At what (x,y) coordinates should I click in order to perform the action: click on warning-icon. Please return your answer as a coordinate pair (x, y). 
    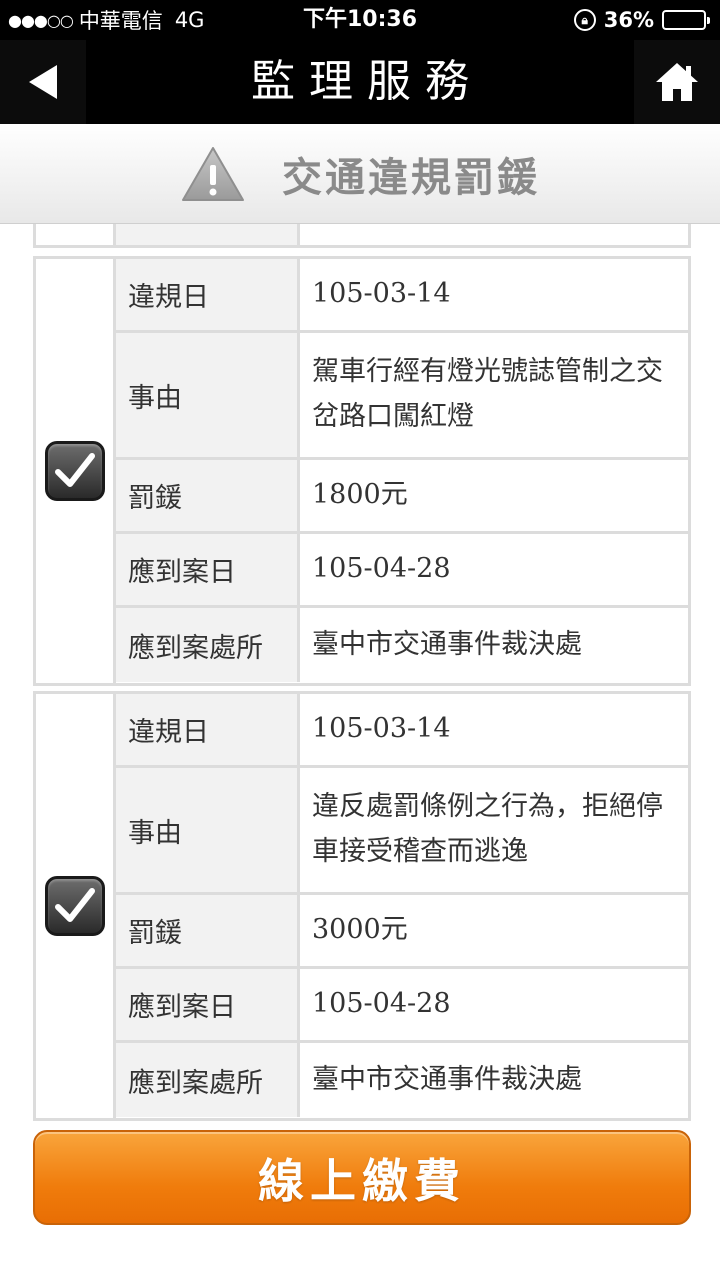
    Looking at the image, I should click on (213, 173).